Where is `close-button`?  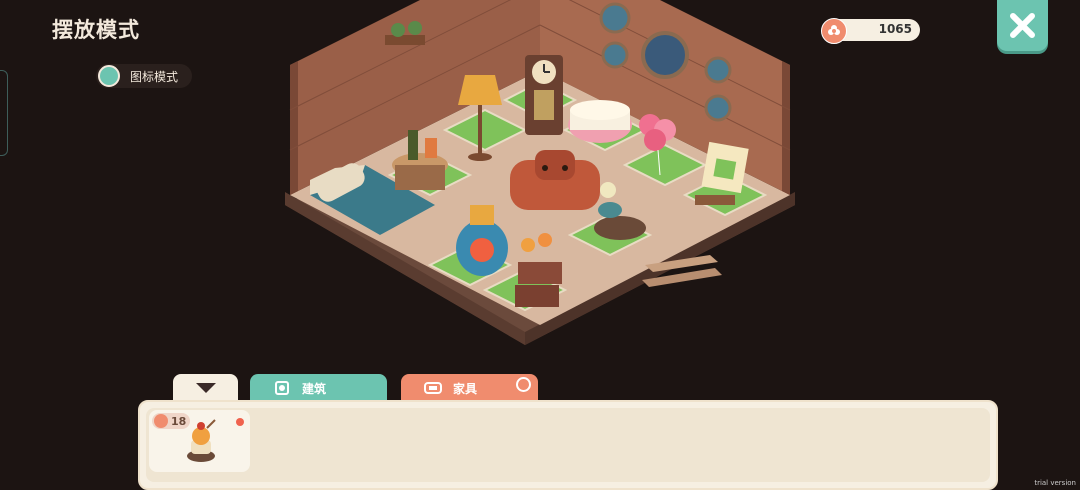 close-button is located at coordinates (1022, 25).